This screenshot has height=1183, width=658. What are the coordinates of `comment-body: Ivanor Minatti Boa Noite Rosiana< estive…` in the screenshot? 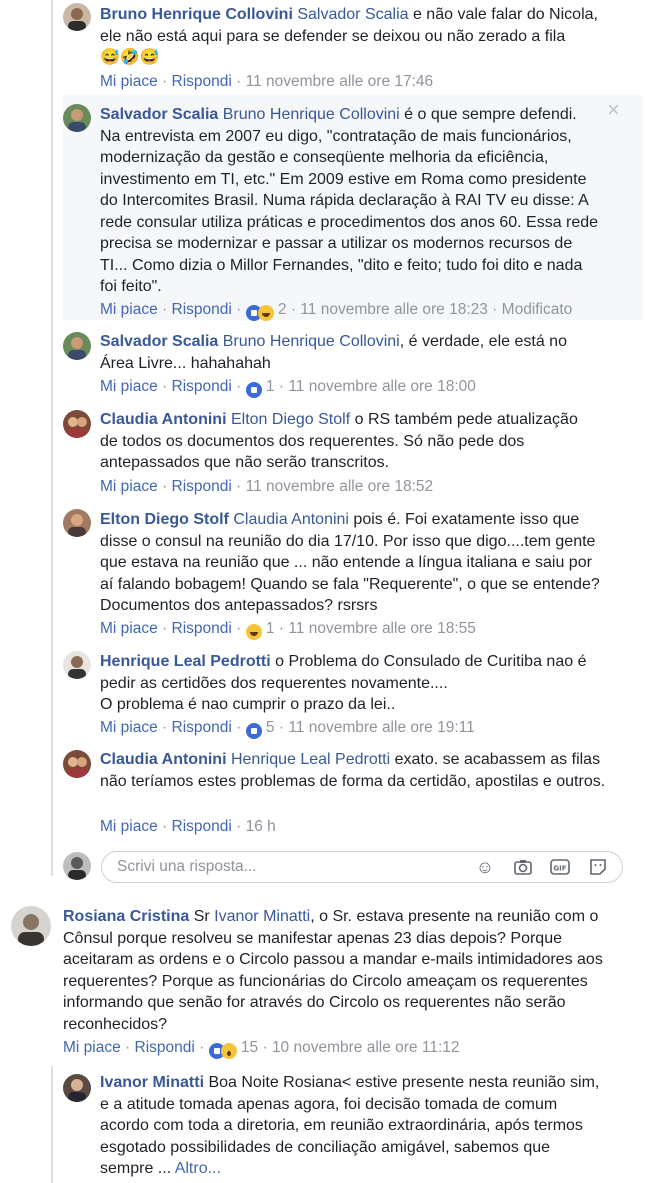 It's located at (350, 1126).